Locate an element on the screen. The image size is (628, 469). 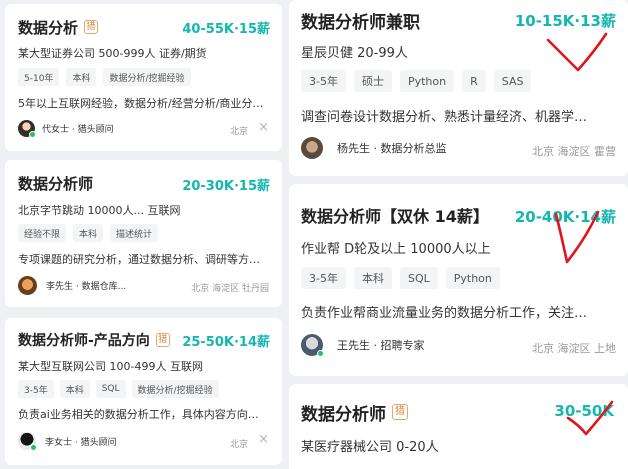
salary: 20-30K·15薪 is located at coordinates (226, 186).